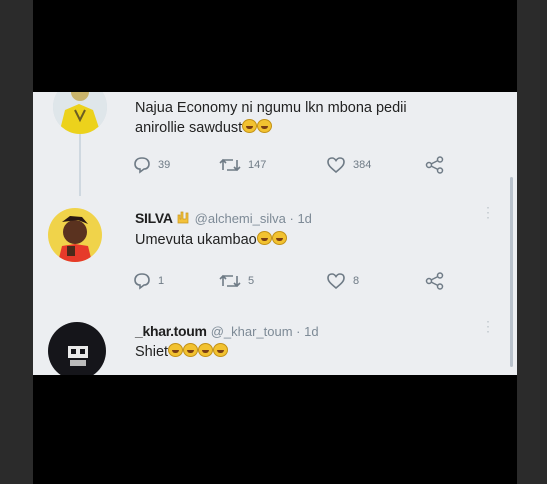 The image size is (547, 484). Describe the element at coordinates (253, 218) in the screenshot. I see `user-handle: @alchemi_silva · 1d` at that location.